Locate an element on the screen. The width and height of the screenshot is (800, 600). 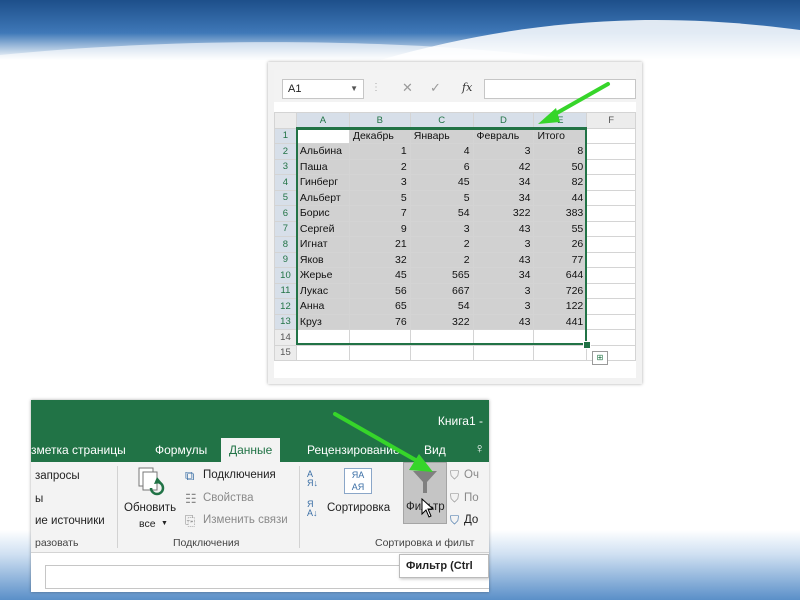
table-cell: Анна is located at coordinates (322, 306).